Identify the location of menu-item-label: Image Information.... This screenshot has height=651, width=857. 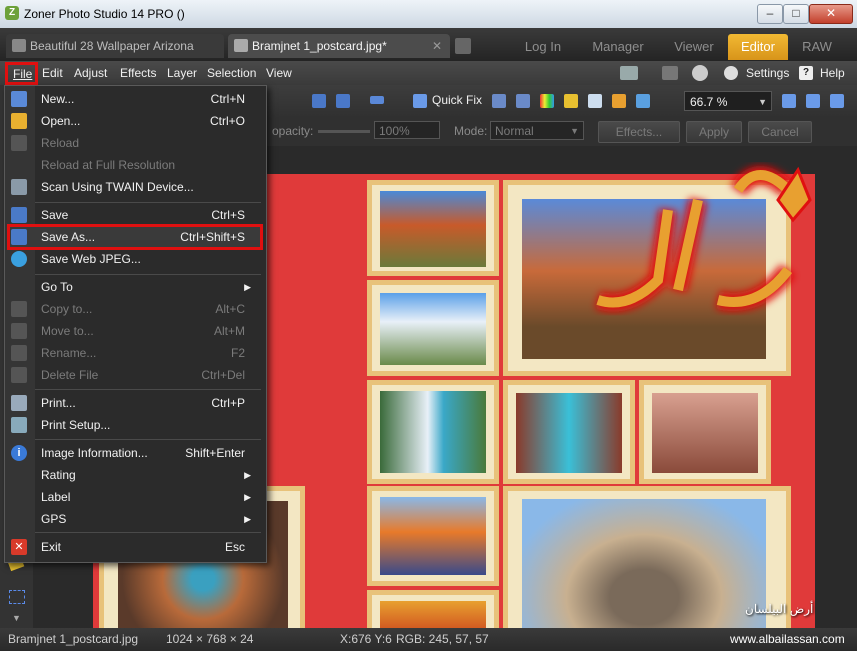
(94, 453).